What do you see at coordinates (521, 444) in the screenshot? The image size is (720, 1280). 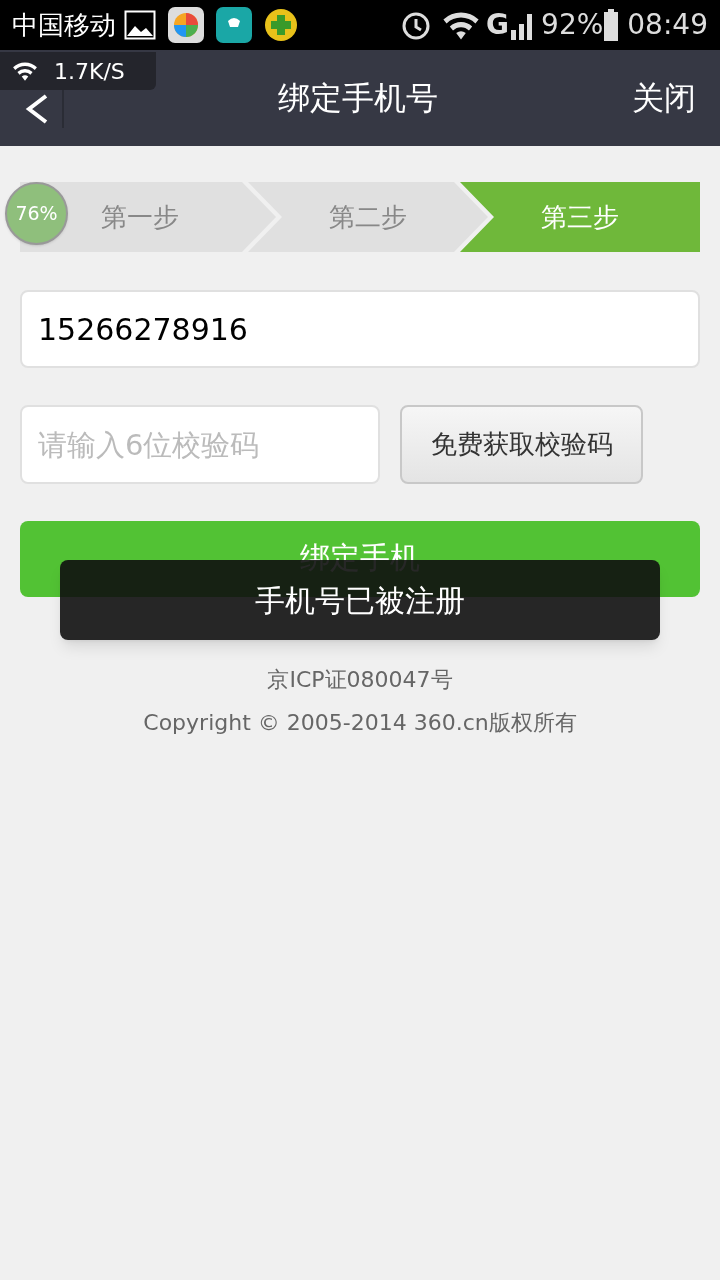 I see `get-code-button: 免费获取校验码` at bounding box center [521, 444].